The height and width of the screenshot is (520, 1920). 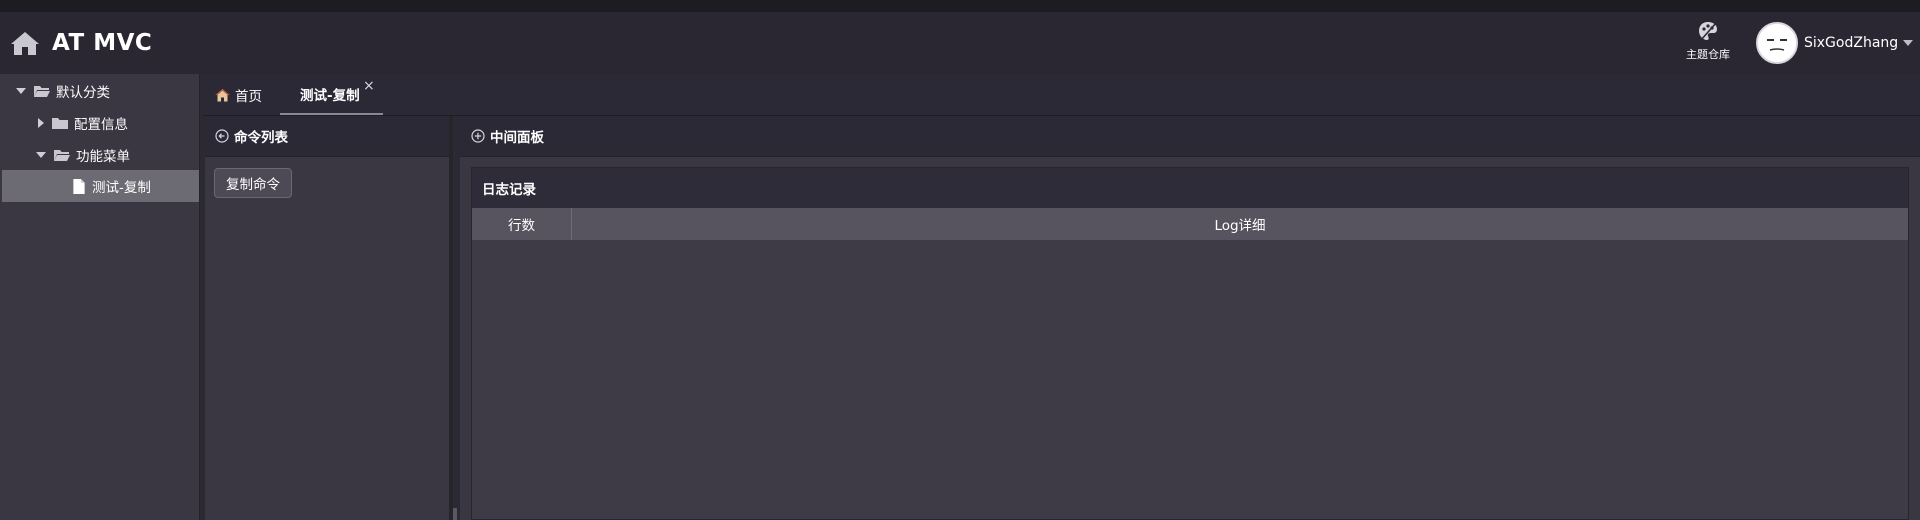 I want to click on caret-right-icon, so click(x=41, y=123).